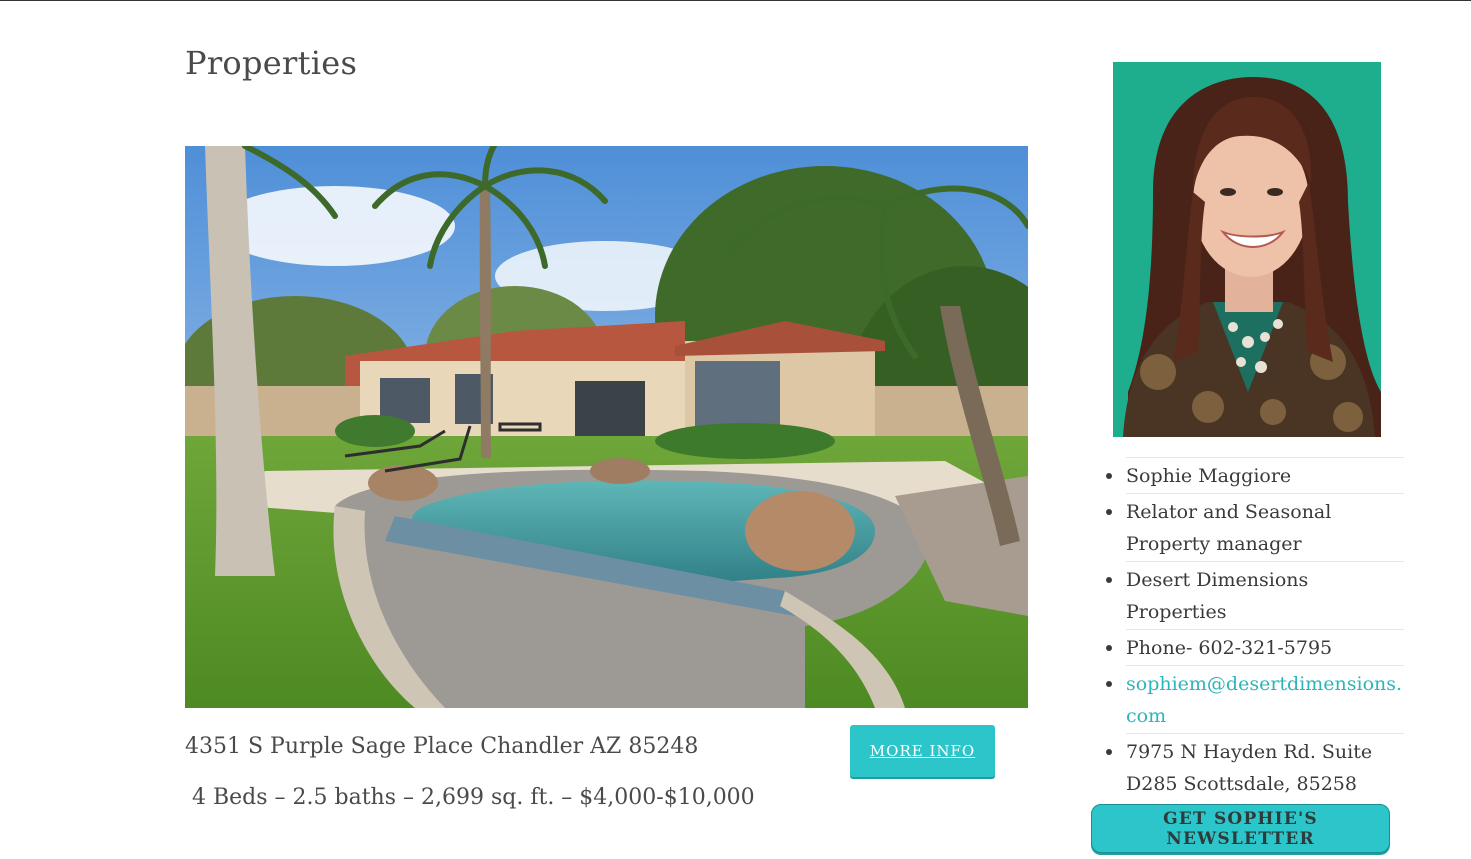 This screenshot has width=1471, height=859. What do you see at coordinates (735, 0) in the screenshot?
I see `top-border` at bounding box center [735, 0].